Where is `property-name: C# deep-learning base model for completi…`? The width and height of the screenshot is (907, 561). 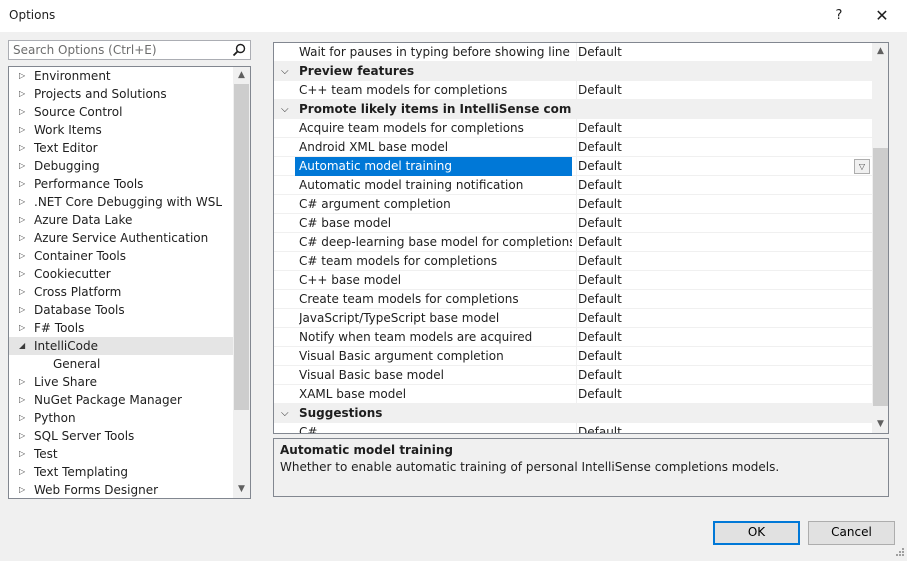 property-name: C# deep-learning base model for completi… is located at coordinates (435, 242).